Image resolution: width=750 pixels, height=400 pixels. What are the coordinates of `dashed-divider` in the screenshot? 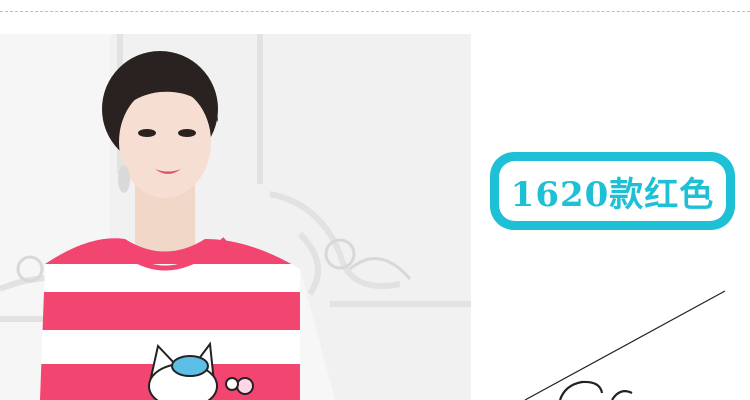 It's located at (375, 11).